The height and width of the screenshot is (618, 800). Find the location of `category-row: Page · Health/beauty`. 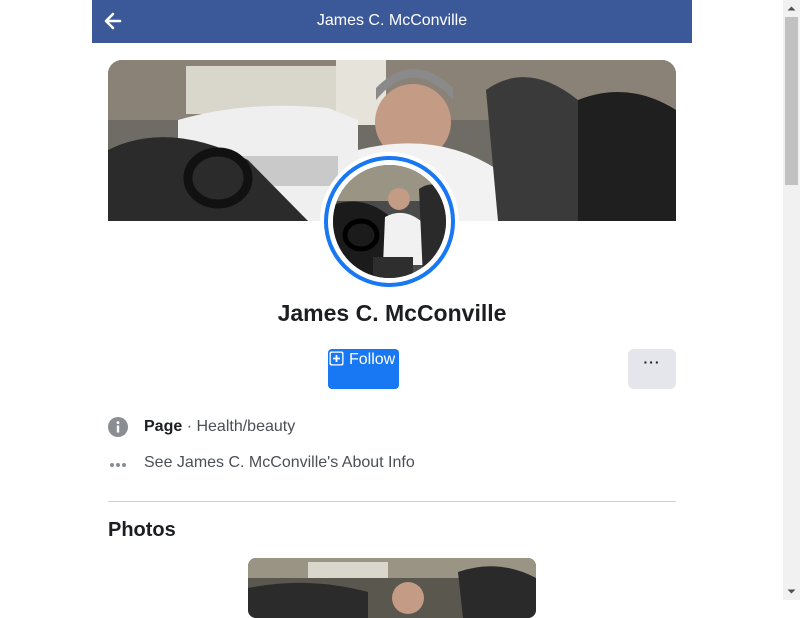

category-row: Page · Health/beauty is located at coordinates (392, 427).